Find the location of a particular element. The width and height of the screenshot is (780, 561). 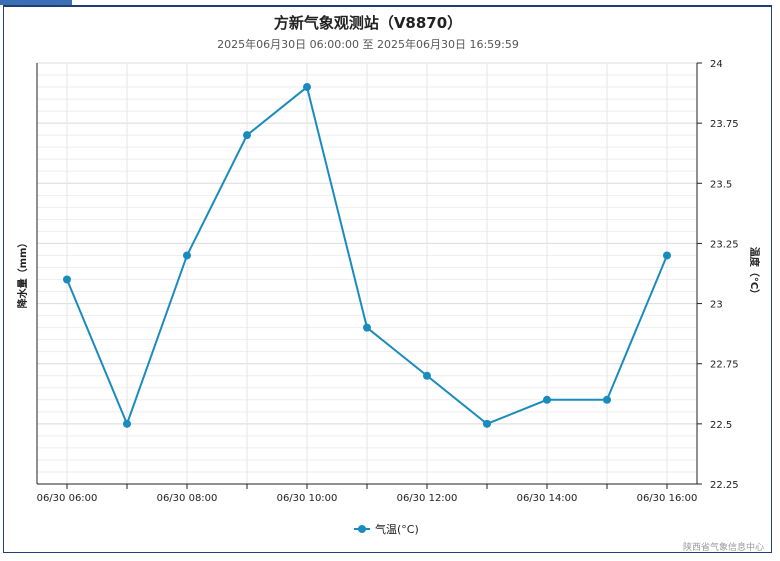

y-axis-label-left: 降水量（mm） is located at coordinates (22, 273).